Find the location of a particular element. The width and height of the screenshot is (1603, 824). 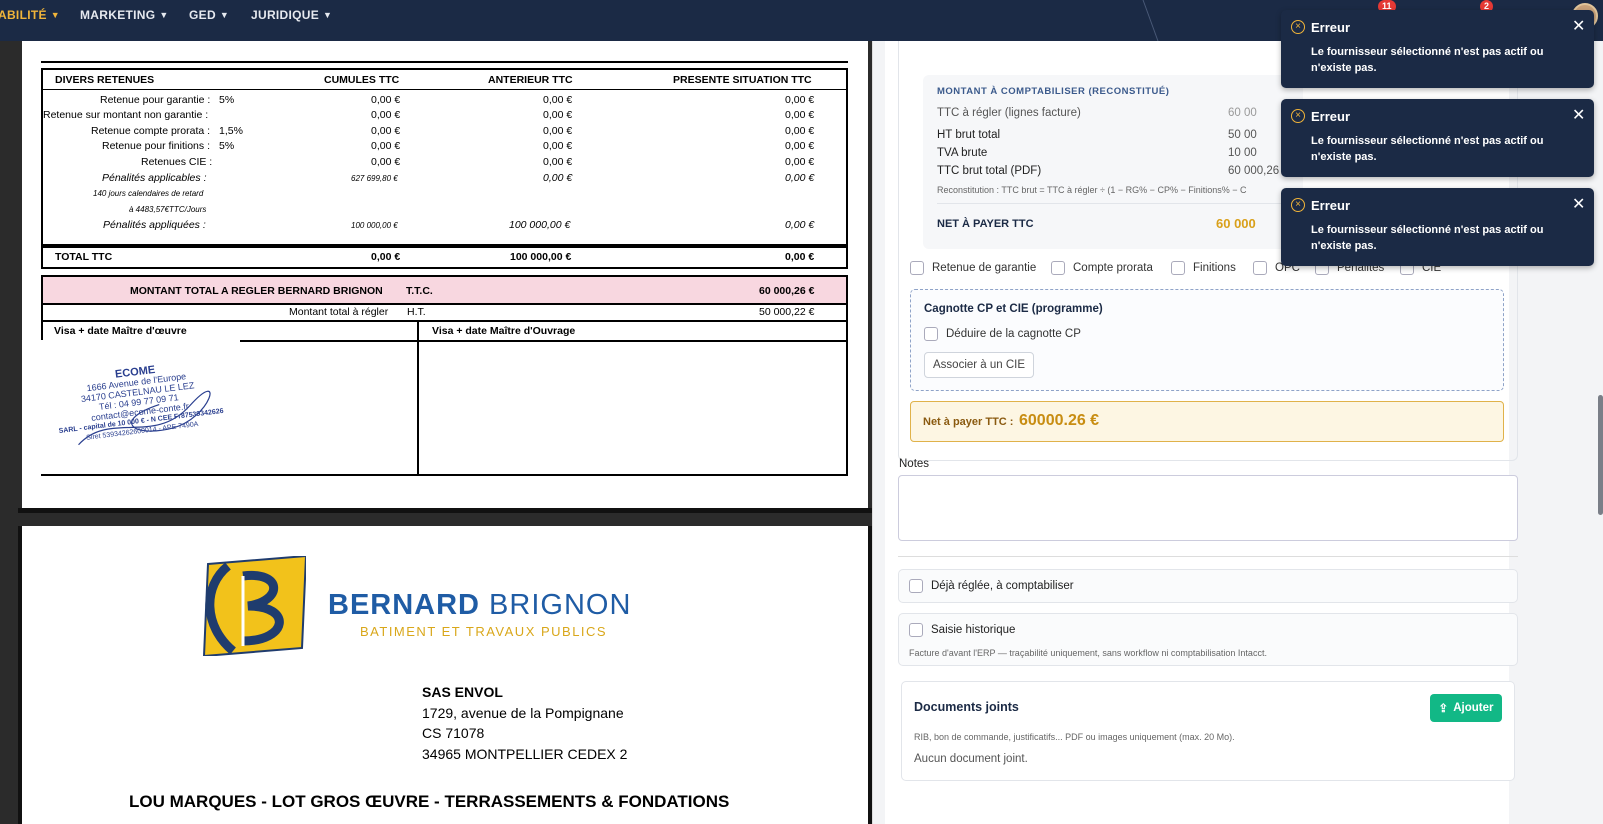

scrollbar is located at coordinates (1600, 455).